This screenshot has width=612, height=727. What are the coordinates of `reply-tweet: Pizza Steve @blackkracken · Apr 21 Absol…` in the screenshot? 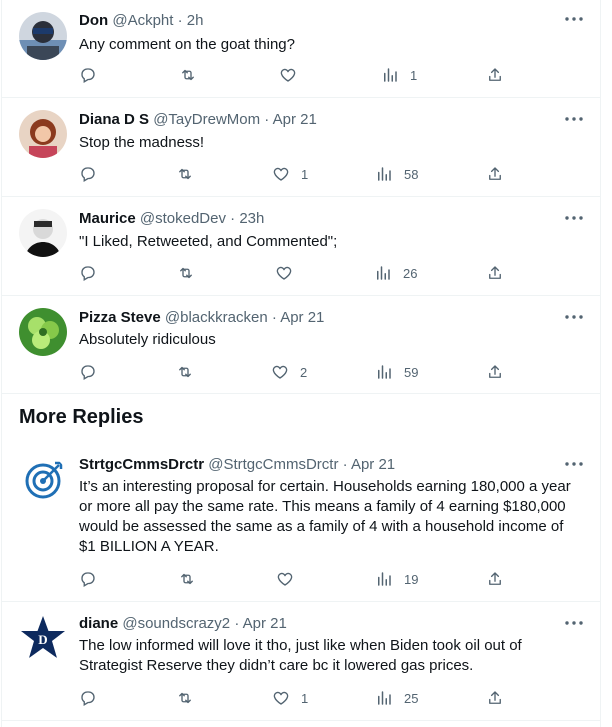 It's located at (301, 345).